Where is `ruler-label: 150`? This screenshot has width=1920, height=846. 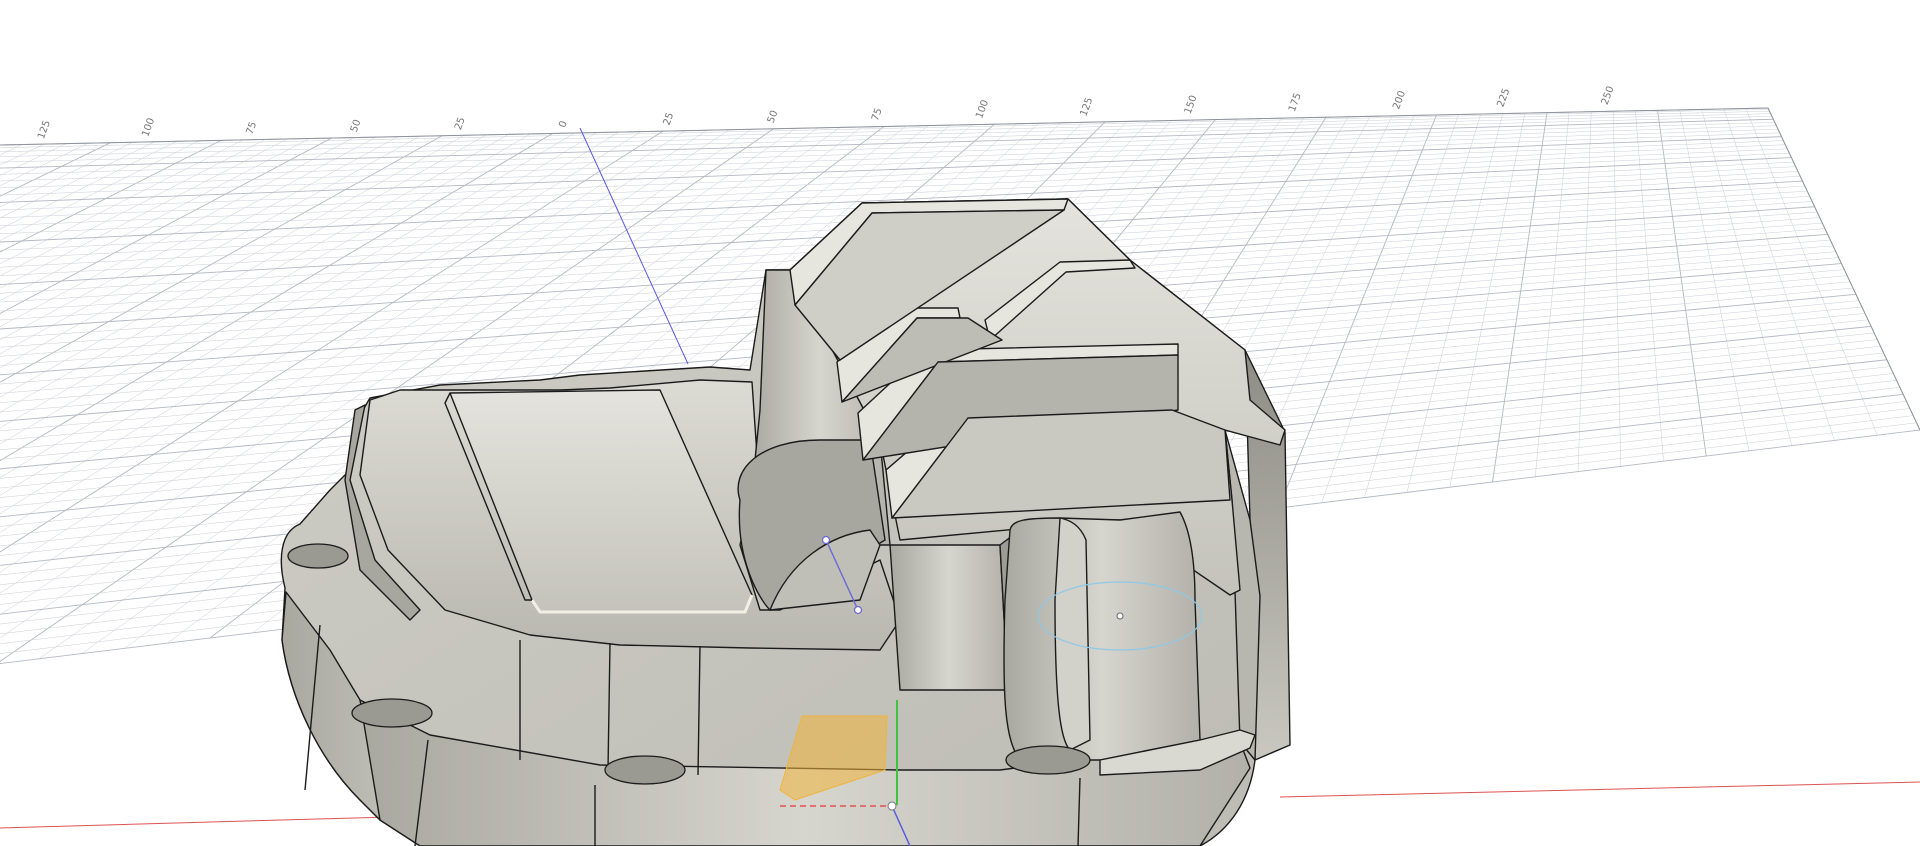 ruler-label: 150 is located at coordinates (1191, 105).